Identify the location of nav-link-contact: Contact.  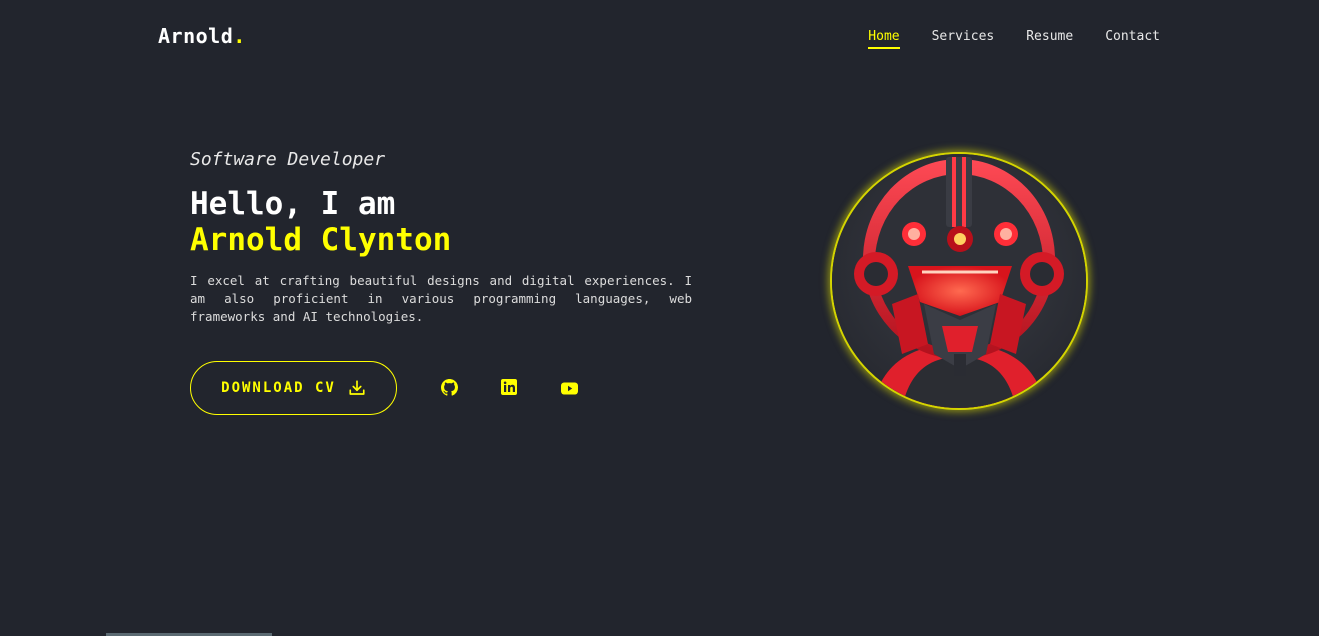
(1132, 39).